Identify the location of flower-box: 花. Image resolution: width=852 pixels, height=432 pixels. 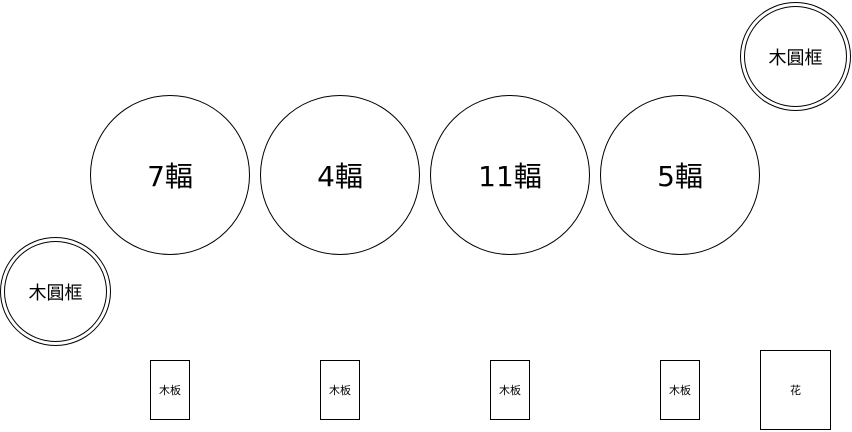
(795, 390).